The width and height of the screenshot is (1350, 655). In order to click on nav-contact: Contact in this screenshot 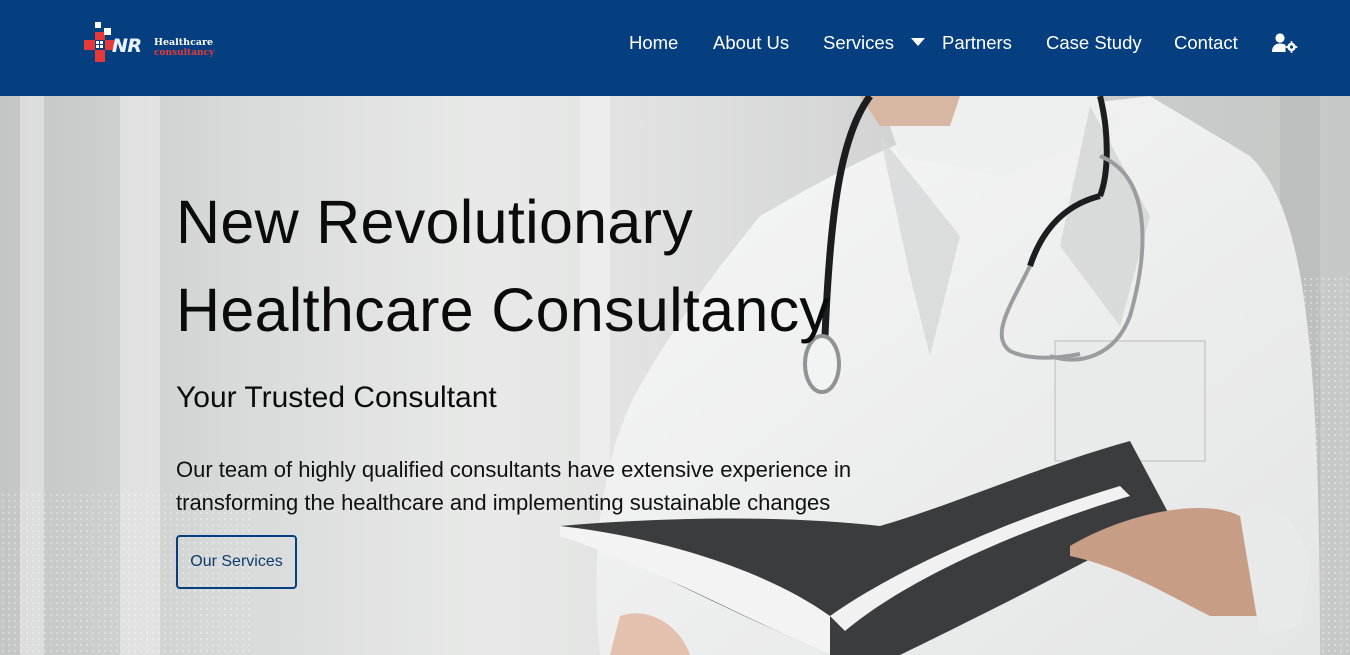, I will do `click(1206, 43)`.